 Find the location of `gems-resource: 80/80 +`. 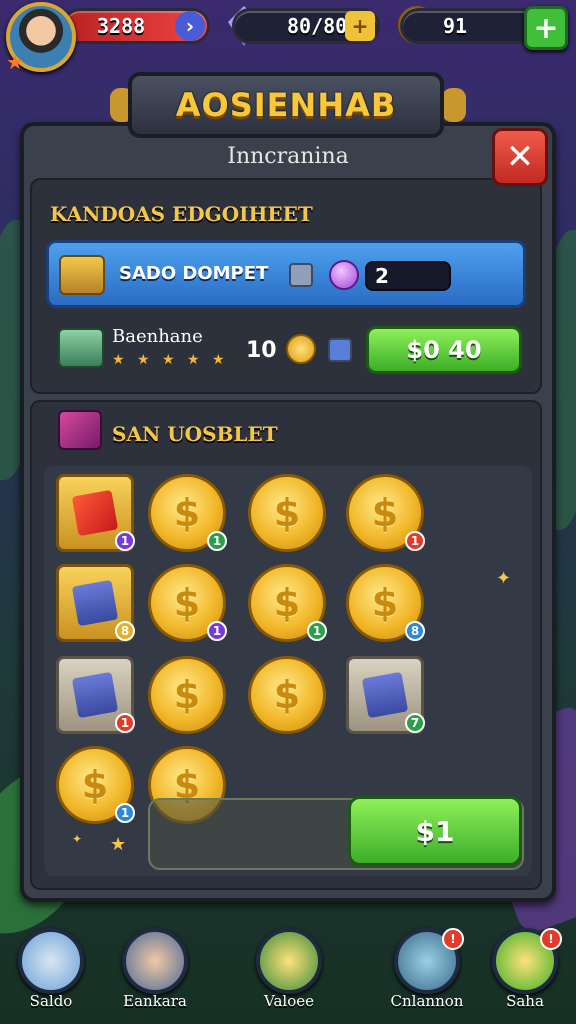

gems-resource: 80/80 + is located at coordinates (306, 26).